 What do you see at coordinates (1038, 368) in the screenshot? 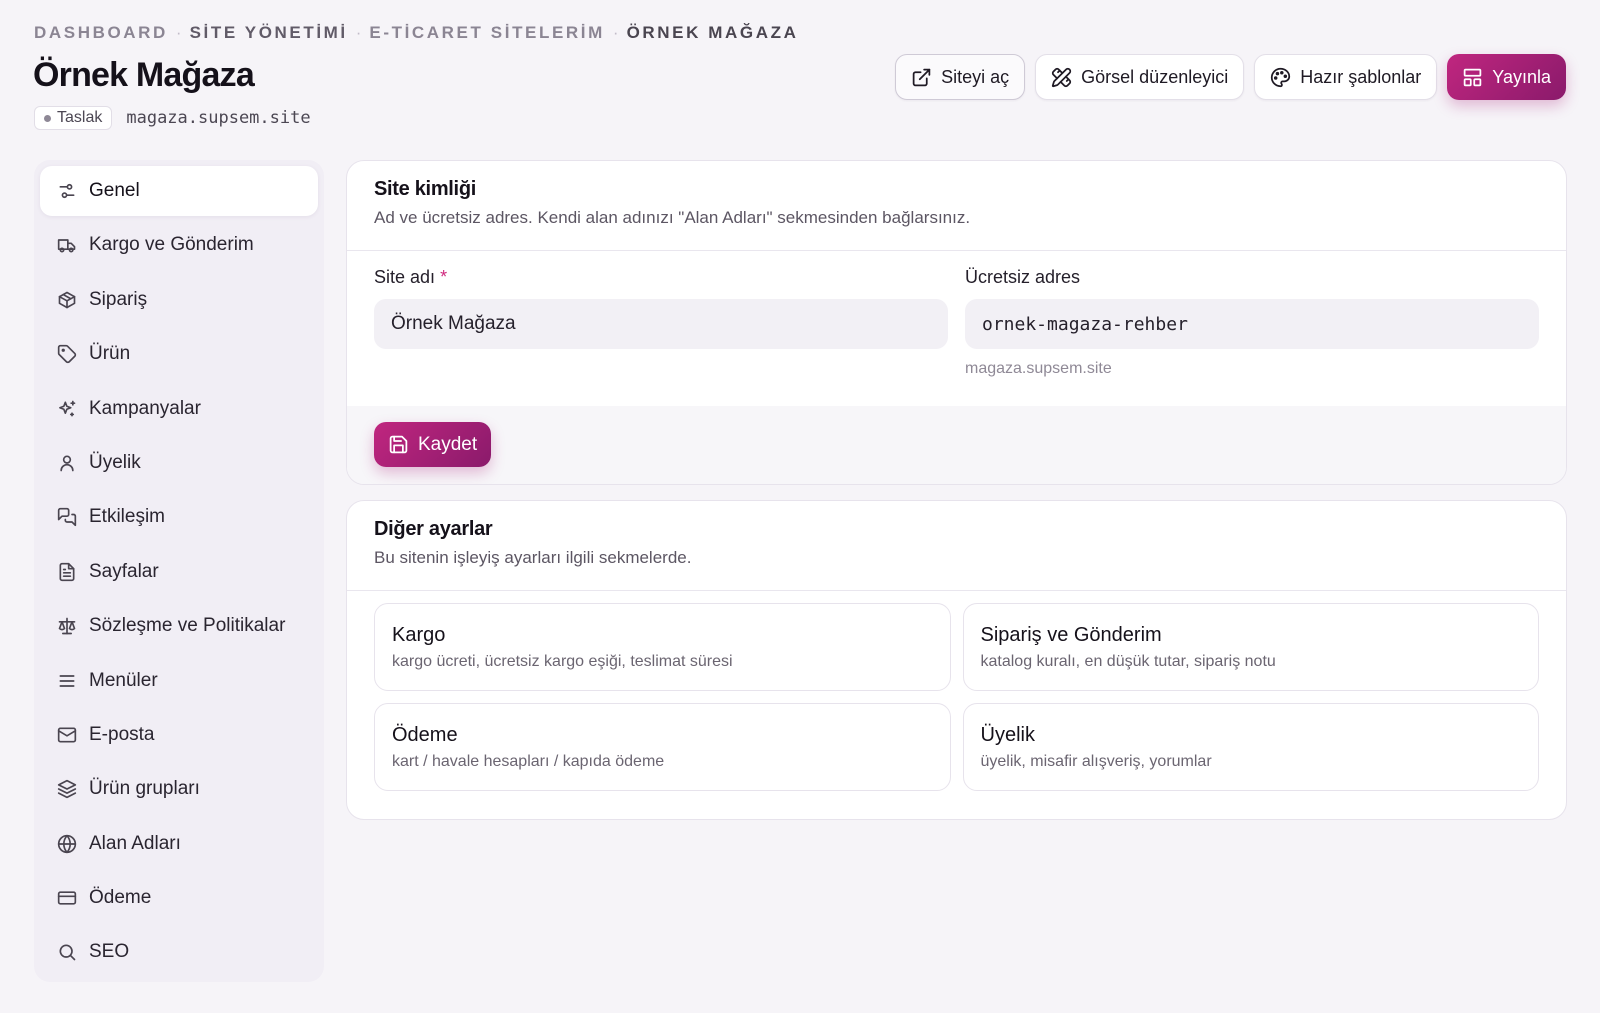
I see `free-address-hint: magaza.supsem.site` at bounding box center [1038, 368].